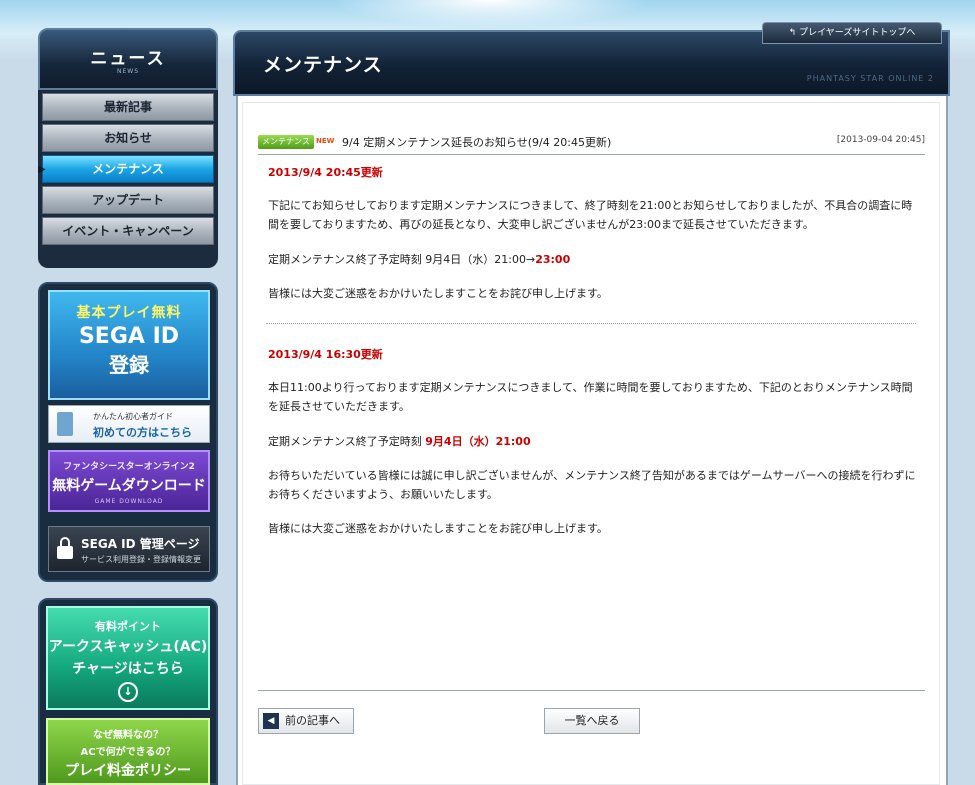 This screenshot has width=975, height=785. I want to click on sidebar-item-updates: アップデート, so click(128, 200).